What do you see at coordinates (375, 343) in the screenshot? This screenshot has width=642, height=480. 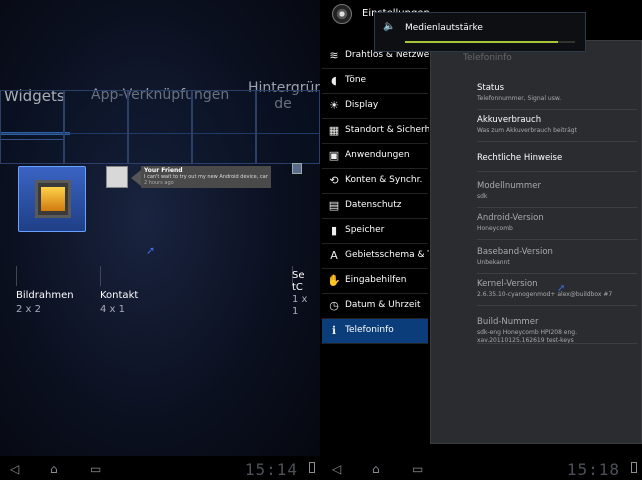 I see `sidebar-separator` at bounding box center [375, 343].